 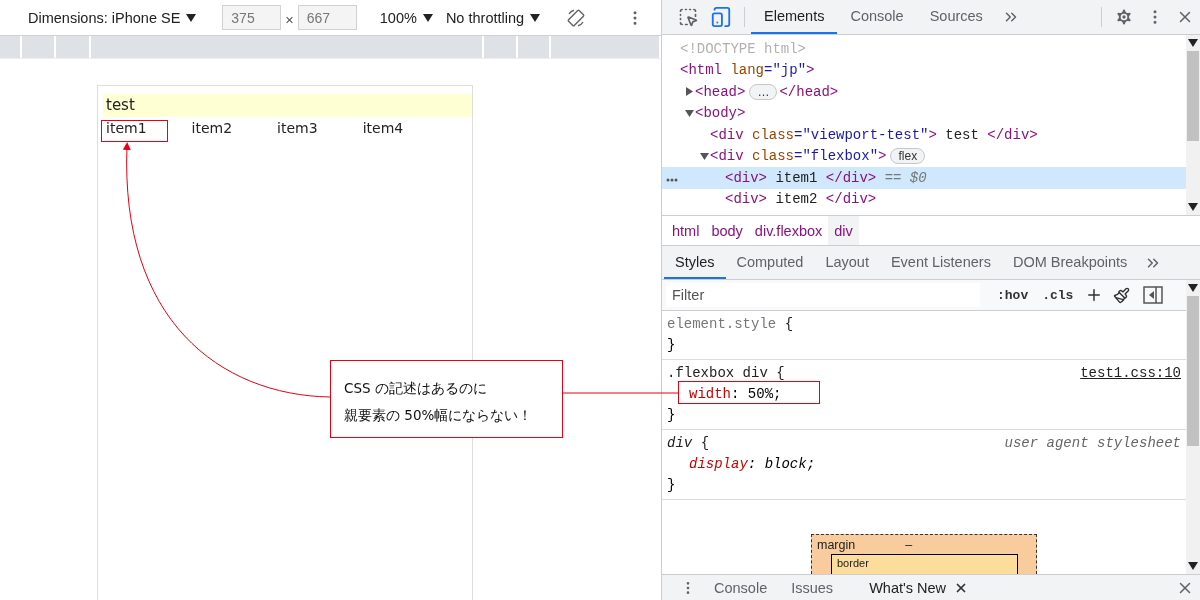 I want to click on annotation-text: 親要素の 50%幅にならない！, so click(x=439, y=415).